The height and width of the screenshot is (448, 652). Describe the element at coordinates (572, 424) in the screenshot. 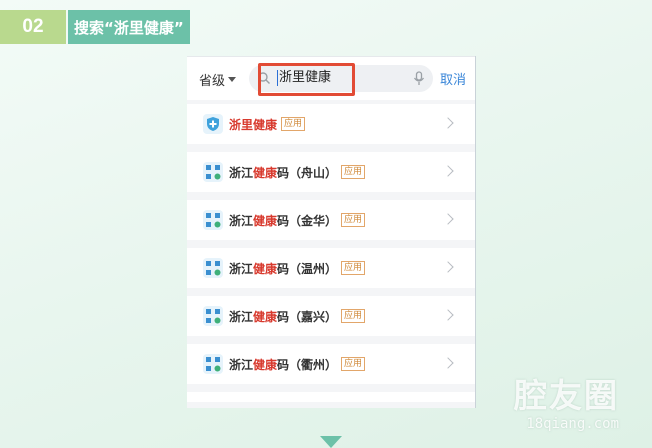

I see `watermark-url: 18qiang.com` at that location.